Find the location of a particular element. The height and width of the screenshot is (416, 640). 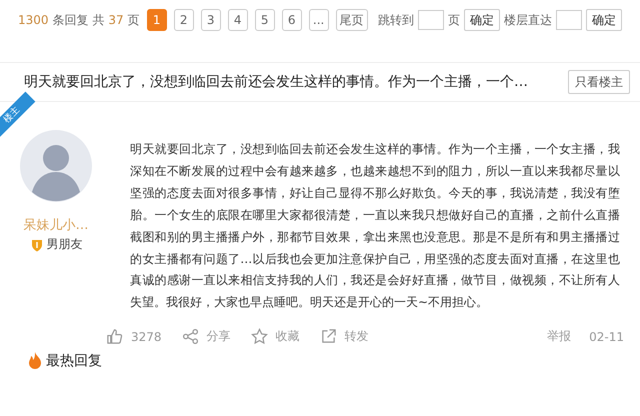

page-unit: 页 is located at coordinates (454, 20).